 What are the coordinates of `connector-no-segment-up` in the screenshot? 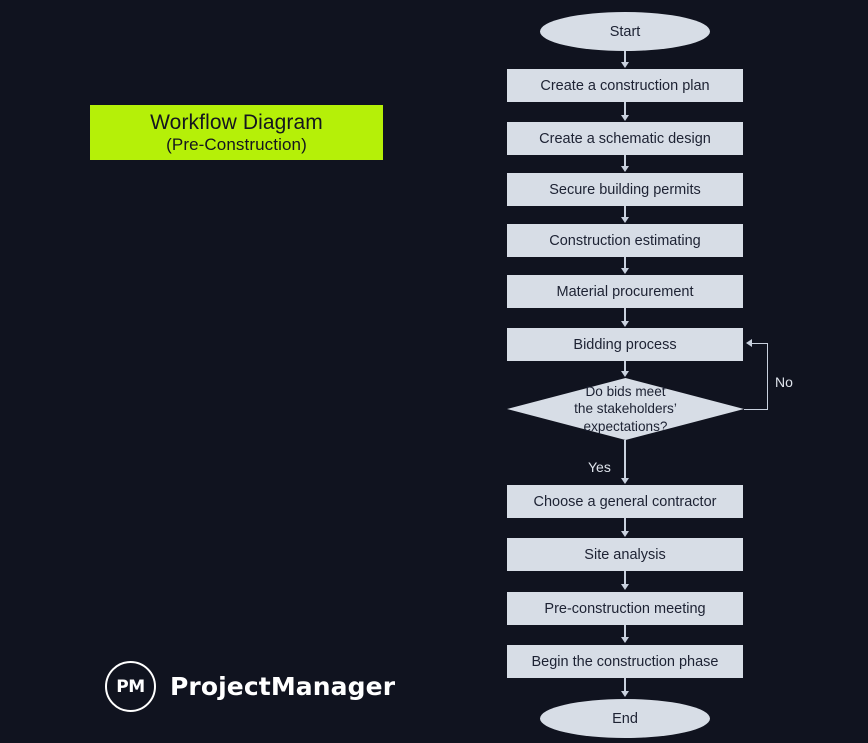 It's located at (768, 376).